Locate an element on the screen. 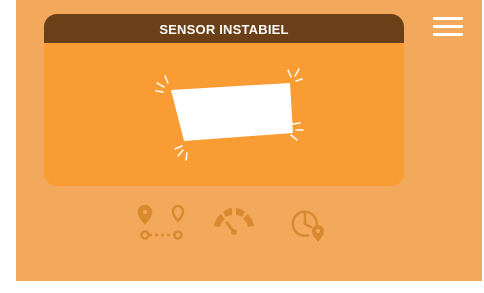  toolbar is located at coordinates (236, 226).